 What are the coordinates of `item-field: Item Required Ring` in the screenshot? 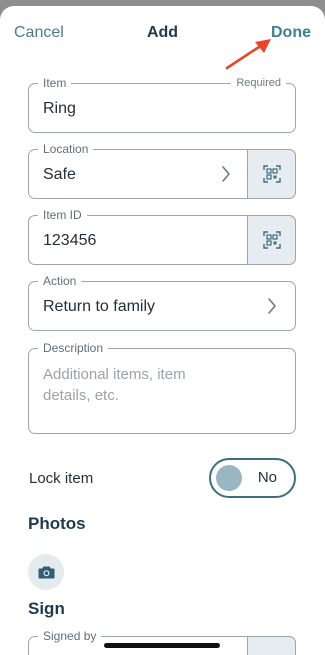 It's located at (162, 104).